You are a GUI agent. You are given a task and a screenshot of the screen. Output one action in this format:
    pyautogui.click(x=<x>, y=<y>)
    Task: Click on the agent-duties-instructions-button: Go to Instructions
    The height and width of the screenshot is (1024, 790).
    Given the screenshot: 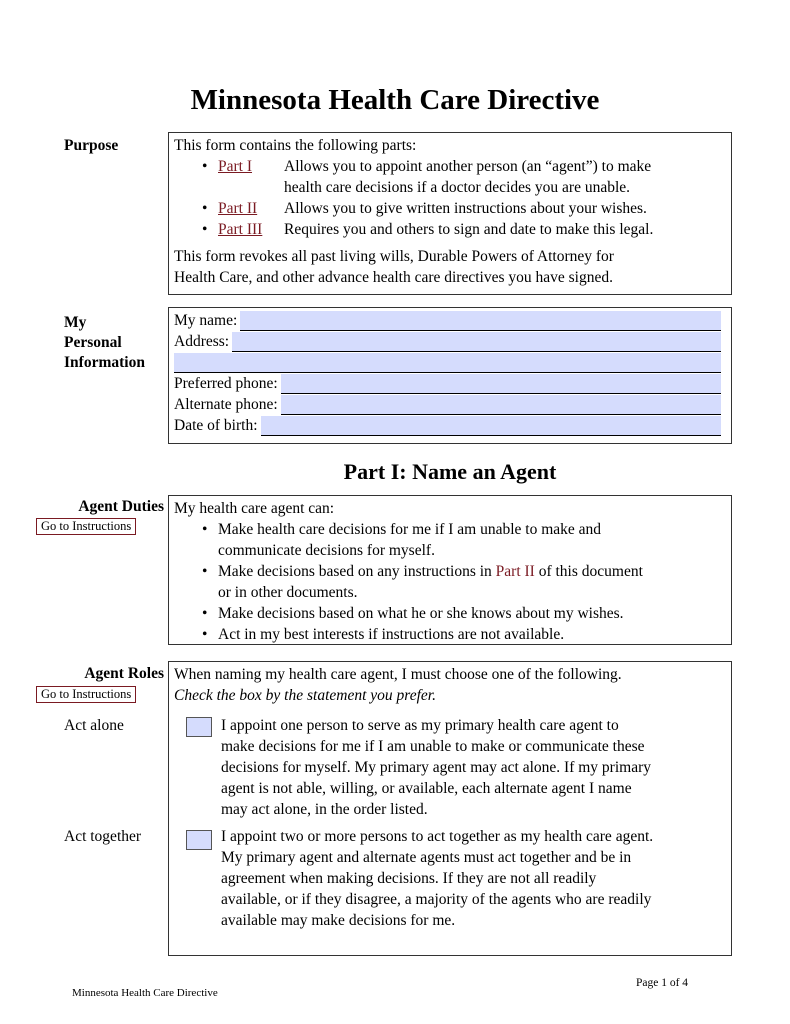 What is the action you would take?
    pyautogui.click(x=86, y=526)
    